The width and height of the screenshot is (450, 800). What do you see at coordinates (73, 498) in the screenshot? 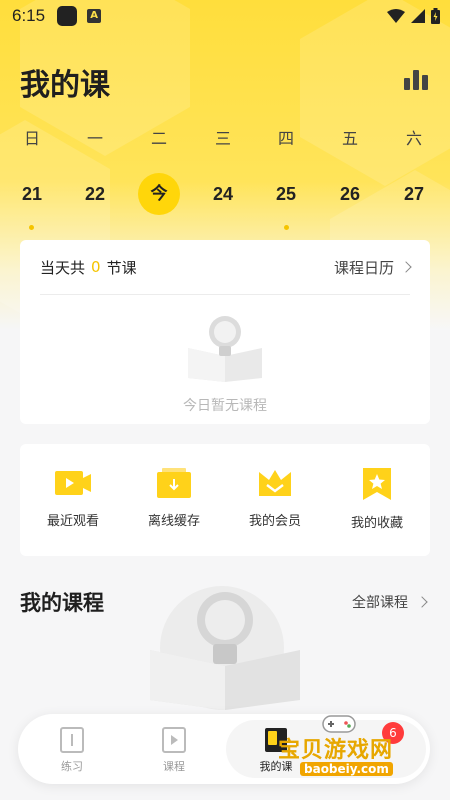
I see `recent-watch-button: 最近观看` at bounding box center [73, 498].